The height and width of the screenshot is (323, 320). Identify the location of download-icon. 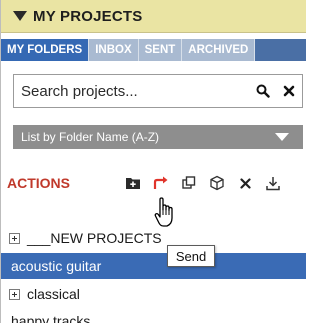
(273, 183).